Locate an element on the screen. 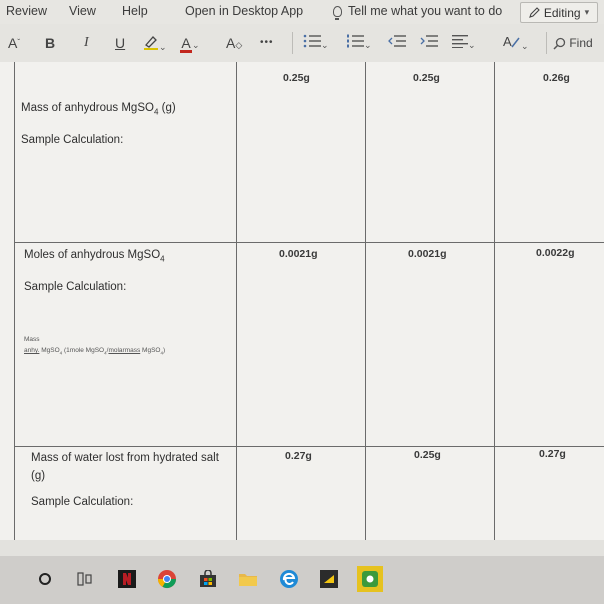 The width and height of the screenshot is (604, 604). numbering-button: ⌄ is located at coordinates (359, 44).